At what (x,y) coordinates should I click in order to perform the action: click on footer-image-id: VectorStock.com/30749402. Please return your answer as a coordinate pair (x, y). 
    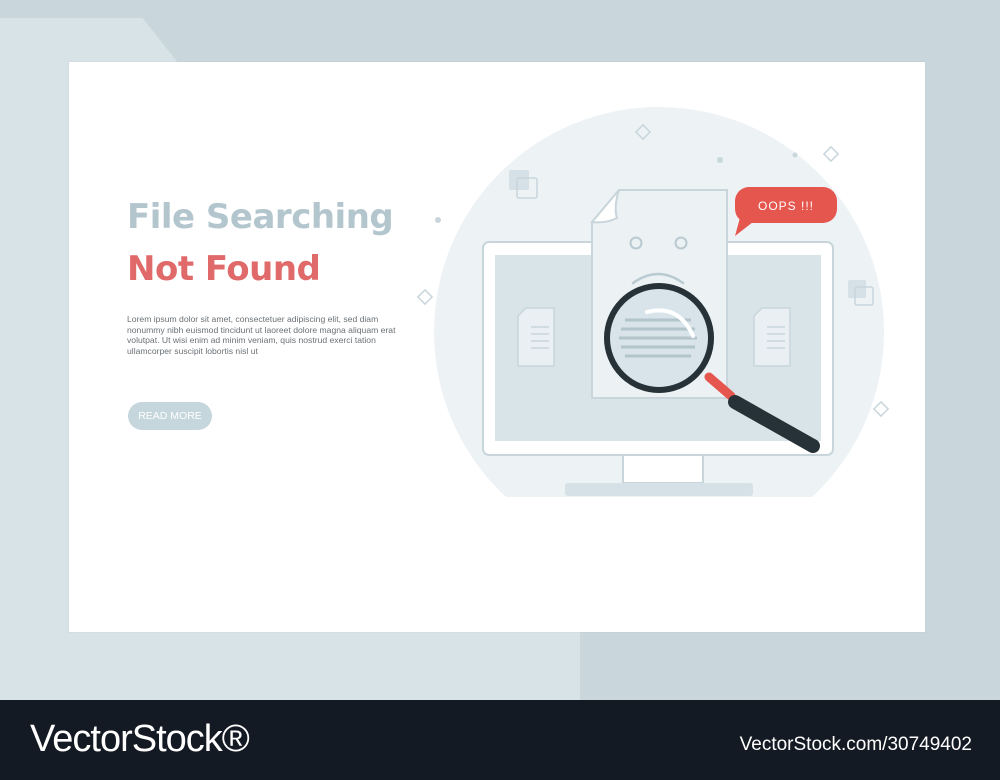
    Looking at the image, I should click on (855, 744).